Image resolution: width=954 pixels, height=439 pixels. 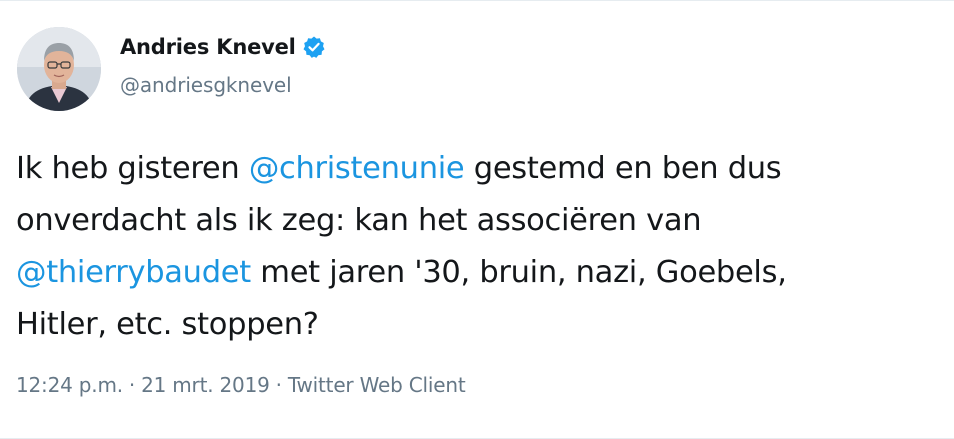 I want to click on tweet-text-segment: Ik heb gisteren, so click(x=132, y=168).